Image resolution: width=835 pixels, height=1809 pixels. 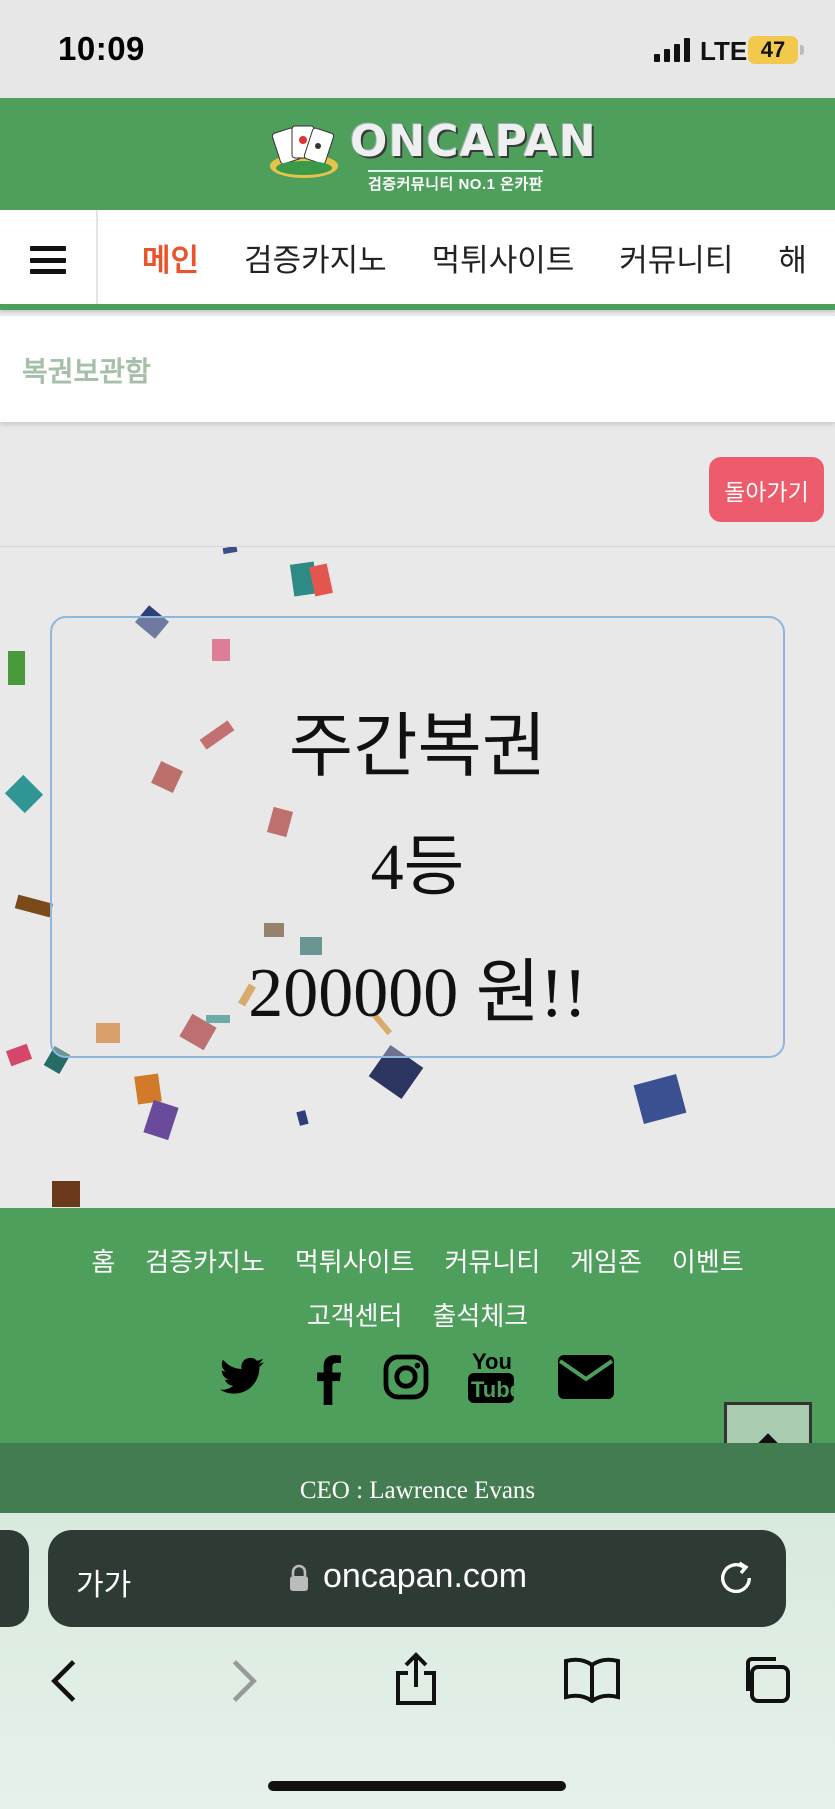 I want to click on twitter-icon, so click(x=242, y=1377).